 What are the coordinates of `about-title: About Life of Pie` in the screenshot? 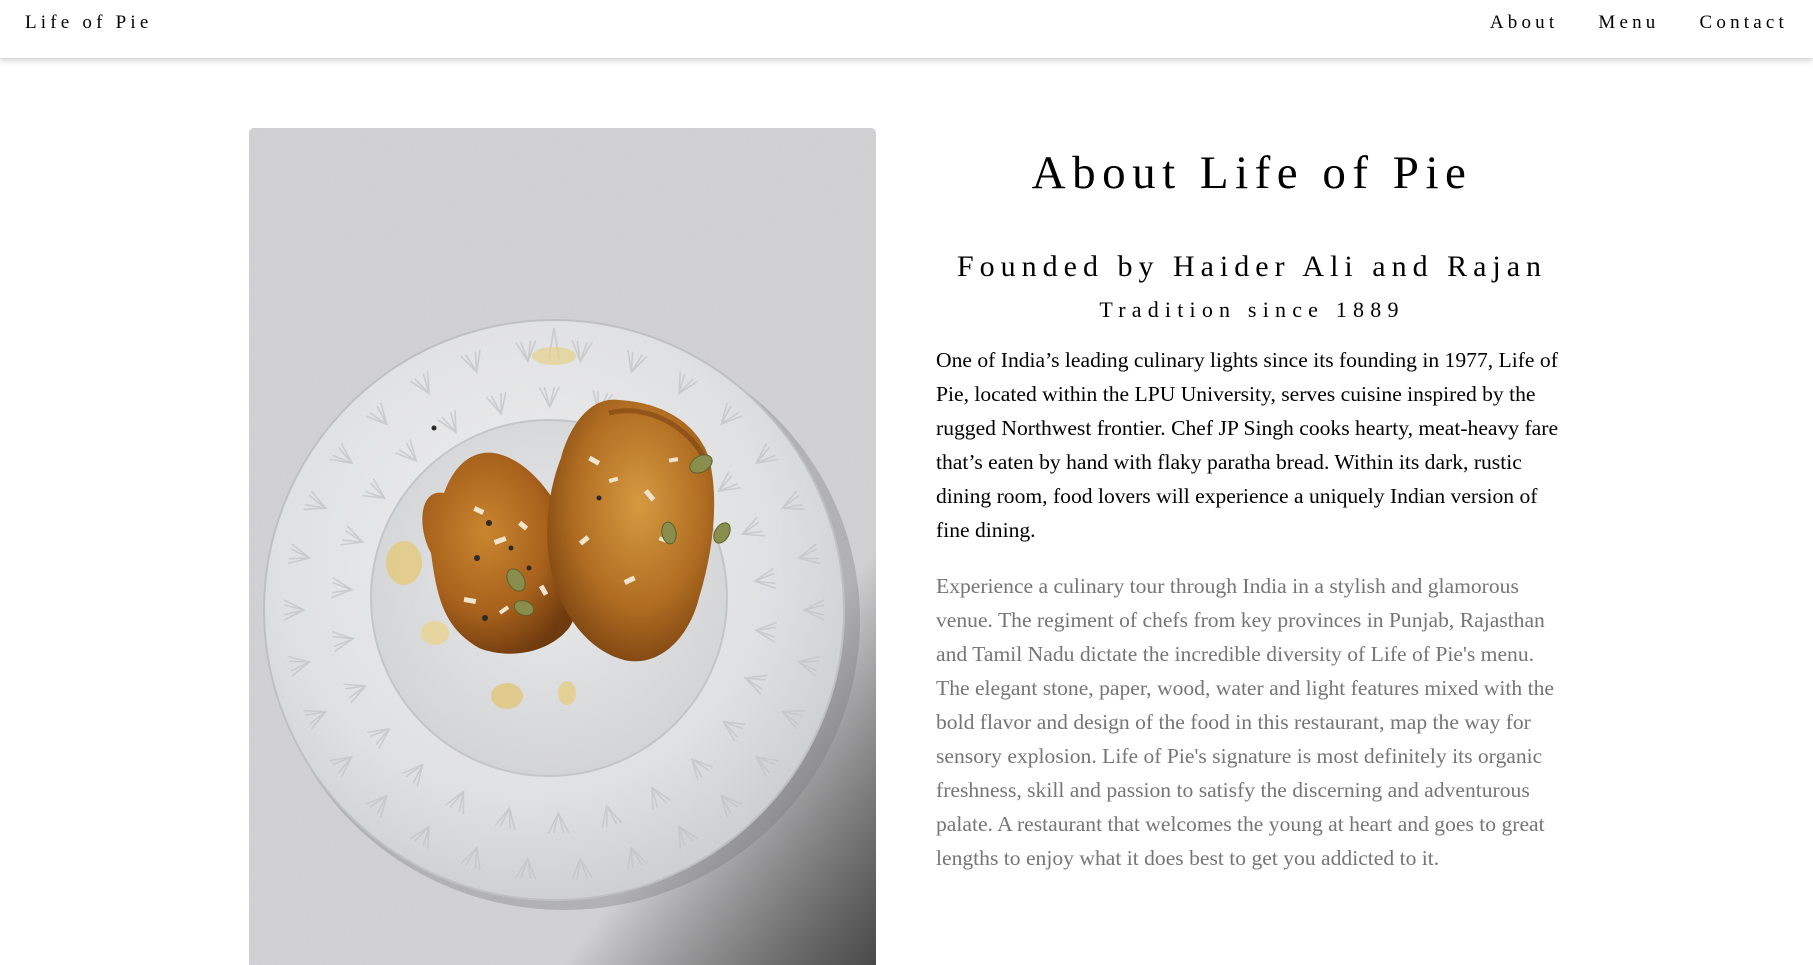 It's located at (1252, 173).